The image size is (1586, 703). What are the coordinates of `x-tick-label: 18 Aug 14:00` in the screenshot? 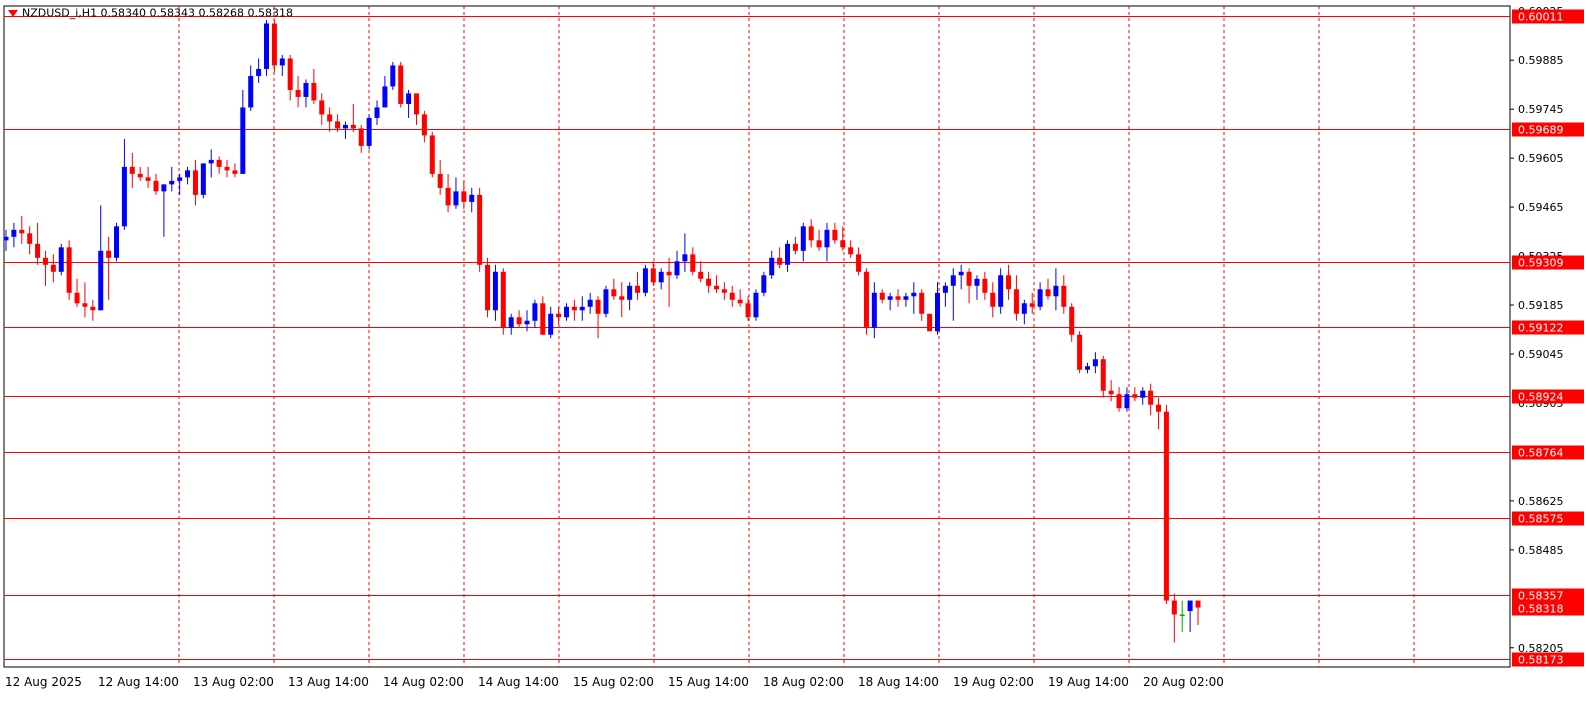 It's located at (898, 682).